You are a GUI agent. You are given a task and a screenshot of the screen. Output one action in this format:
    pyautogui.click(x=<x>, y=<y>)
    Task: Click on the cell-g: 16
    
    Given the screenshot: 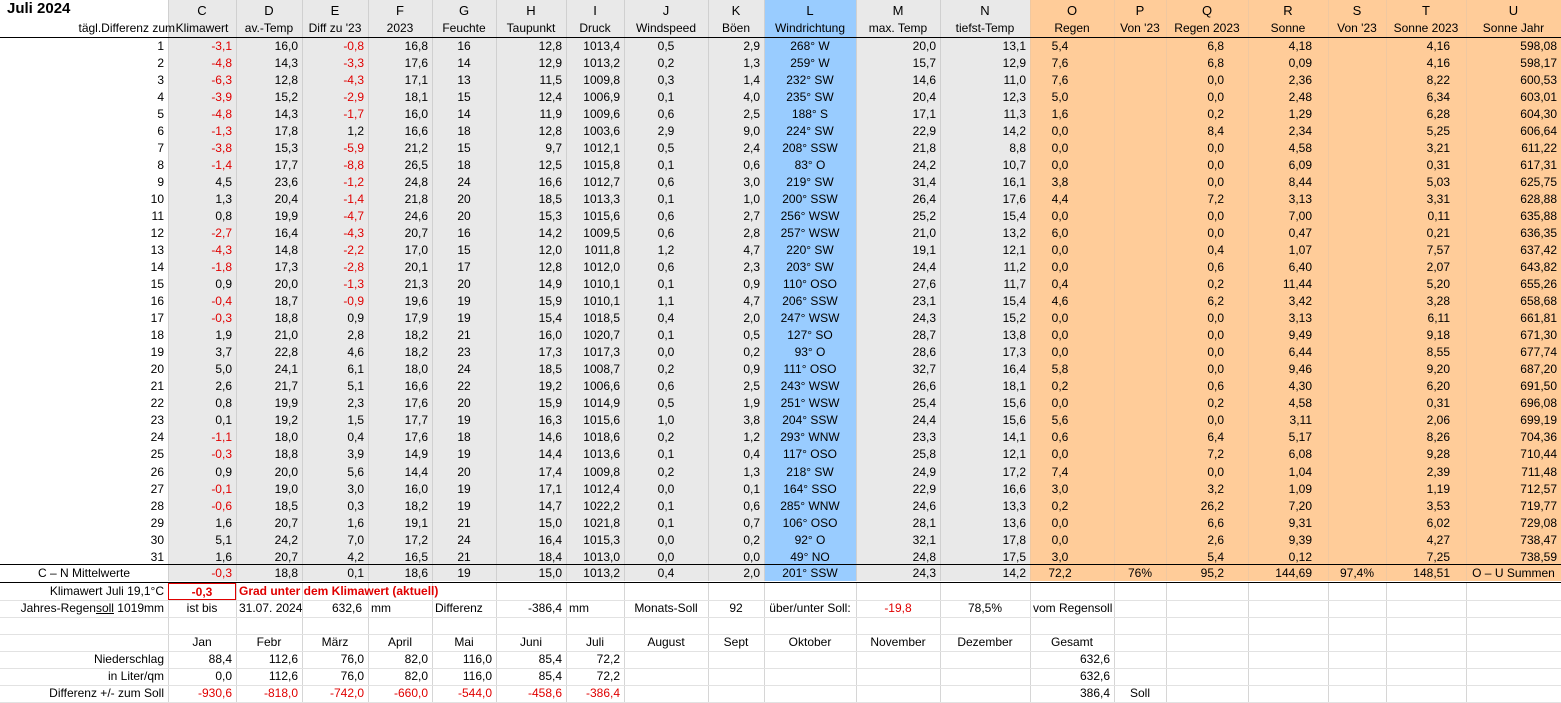 What is the action you would take?
    pyautogui.click(x=464, y=46)
    